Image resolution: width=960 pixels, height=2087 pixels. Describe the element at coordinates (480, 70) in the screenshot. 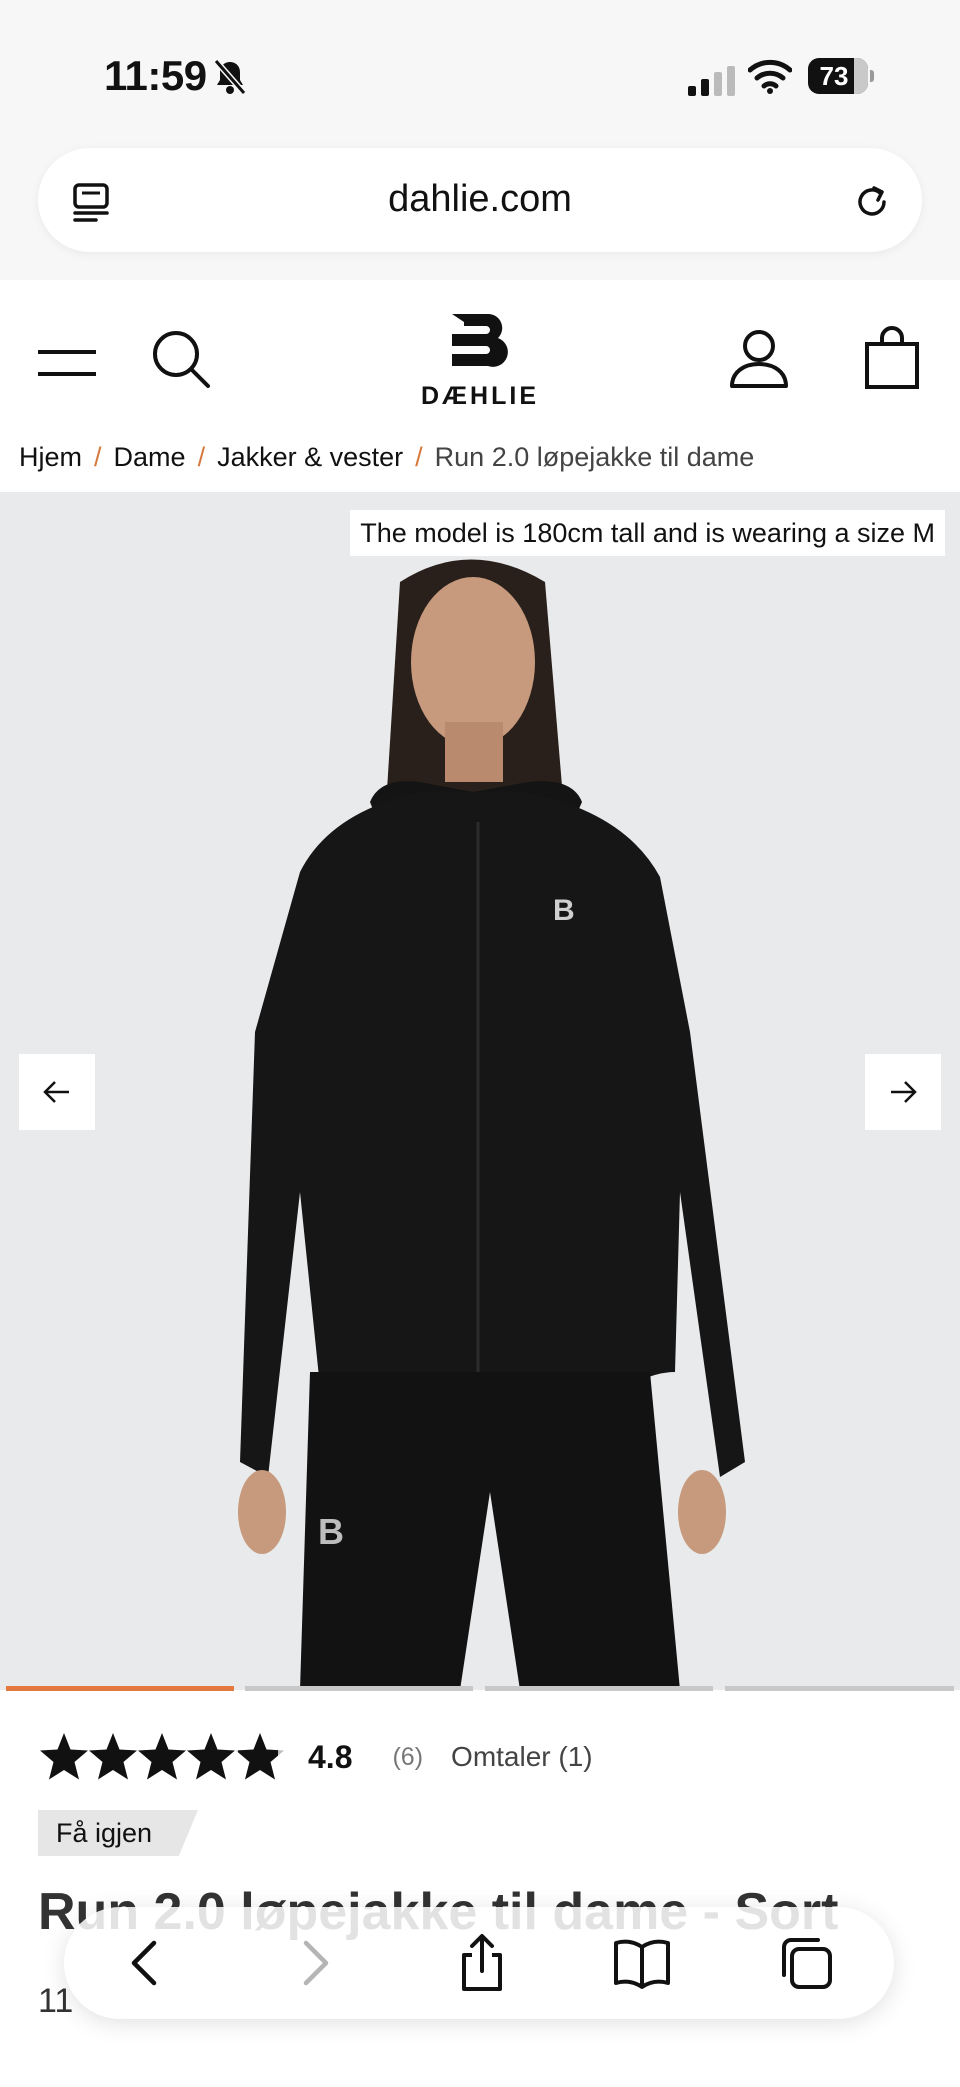

I see `status-bar: 11:59 73` at that location.